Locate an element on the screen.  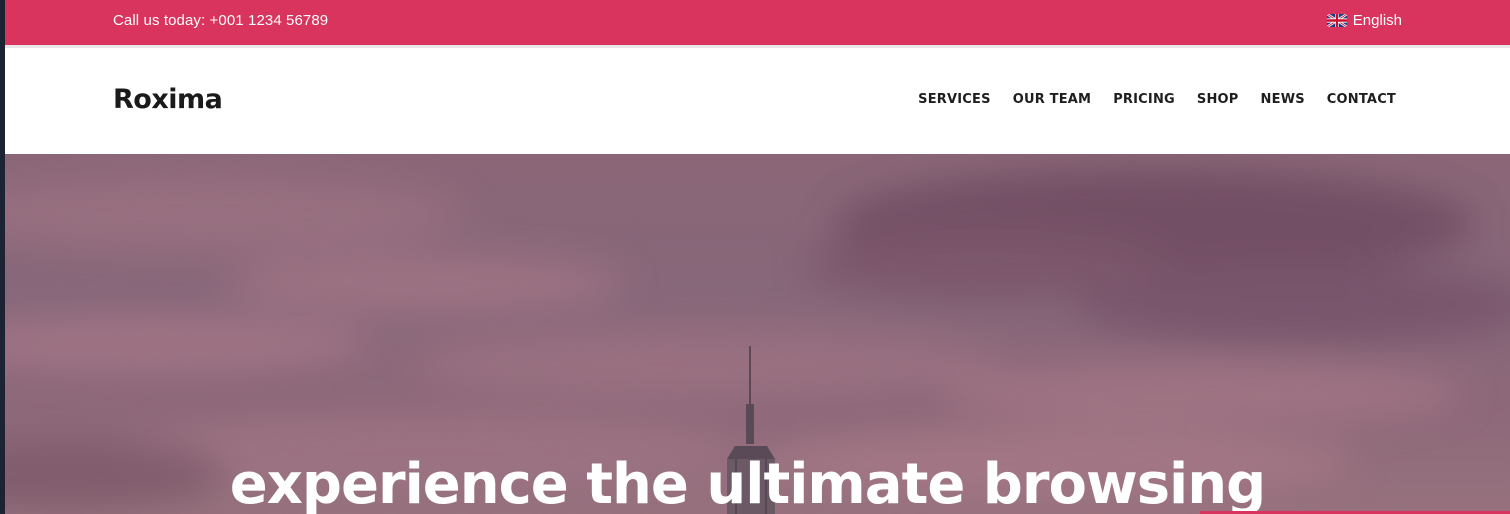
hero-title: experience the ultimate browsing is located at coordinates (747, 483).